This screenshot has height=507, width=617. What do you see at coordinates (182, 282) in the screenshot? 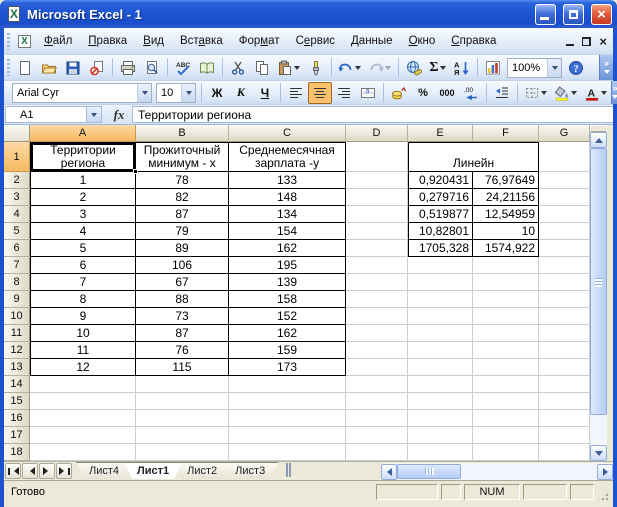
I see `cell-B8: 67` at bounding box center [182, 282].